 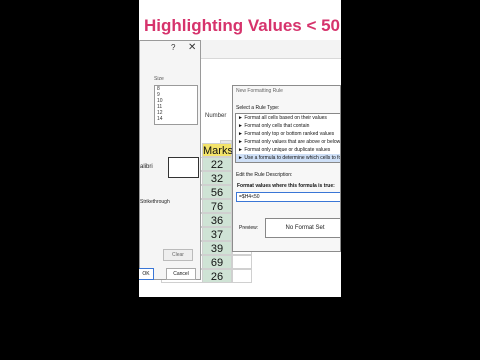 I want to click on formula-input: =$H4<50, so click(x=288, y=197).